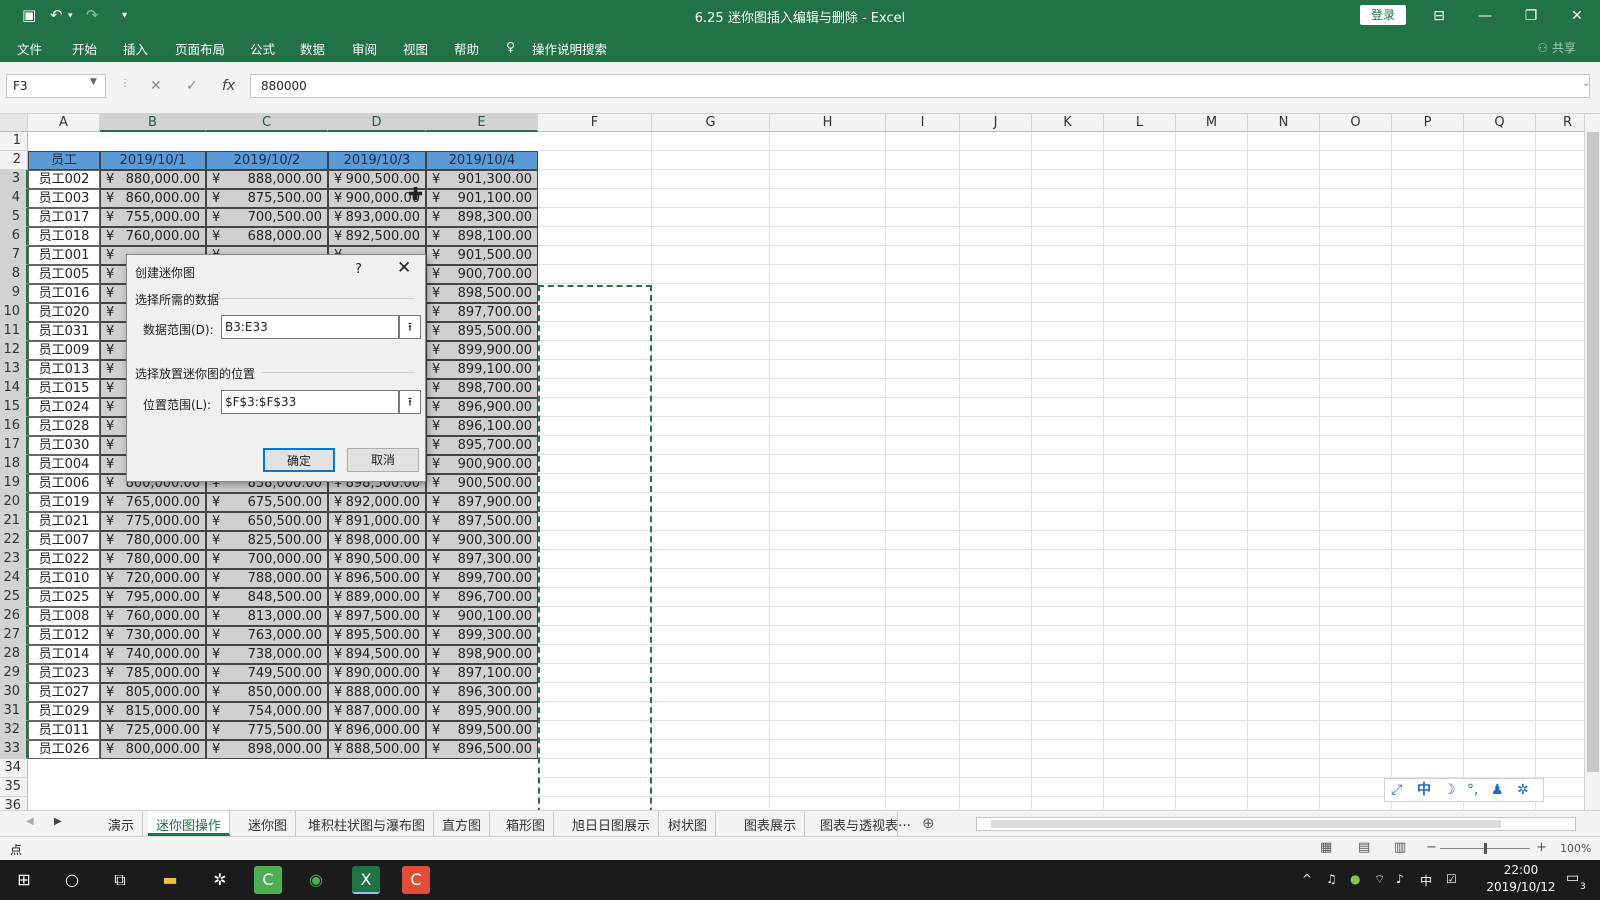  I want to click on amount-cell: ¥901,300.00, so click(482, 179).